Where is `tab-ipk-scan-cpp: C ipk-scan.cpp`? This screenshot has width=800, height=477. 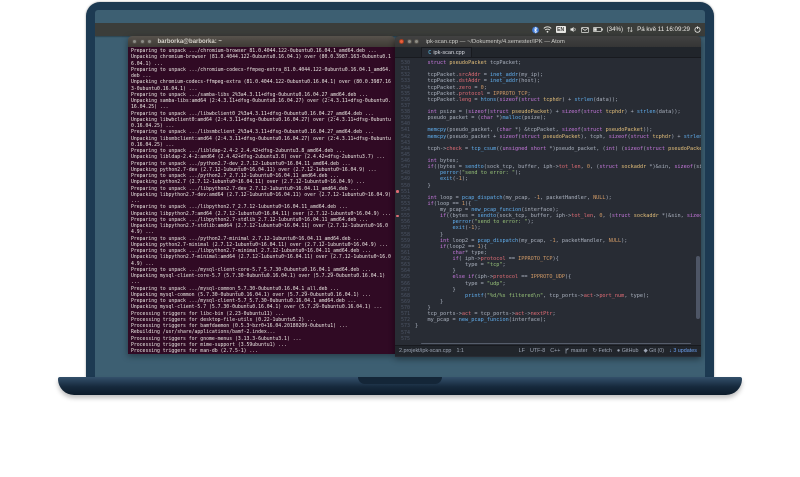
tab-ipk-scan-cpp: C ipk-scan.cpp is located at coordinates (446, 52).